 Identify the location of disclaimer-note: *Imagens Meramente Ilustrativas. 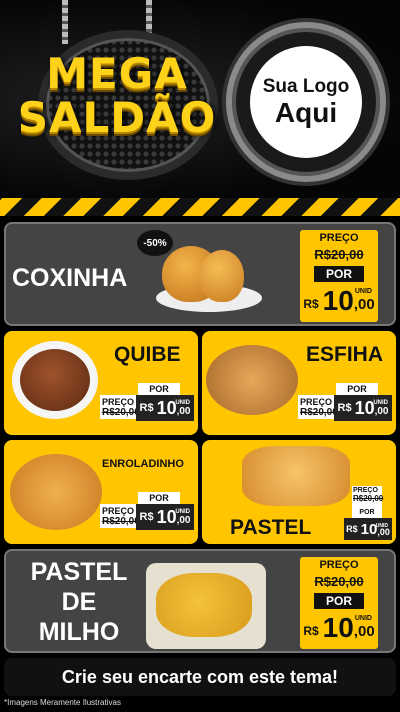
(62, 702).